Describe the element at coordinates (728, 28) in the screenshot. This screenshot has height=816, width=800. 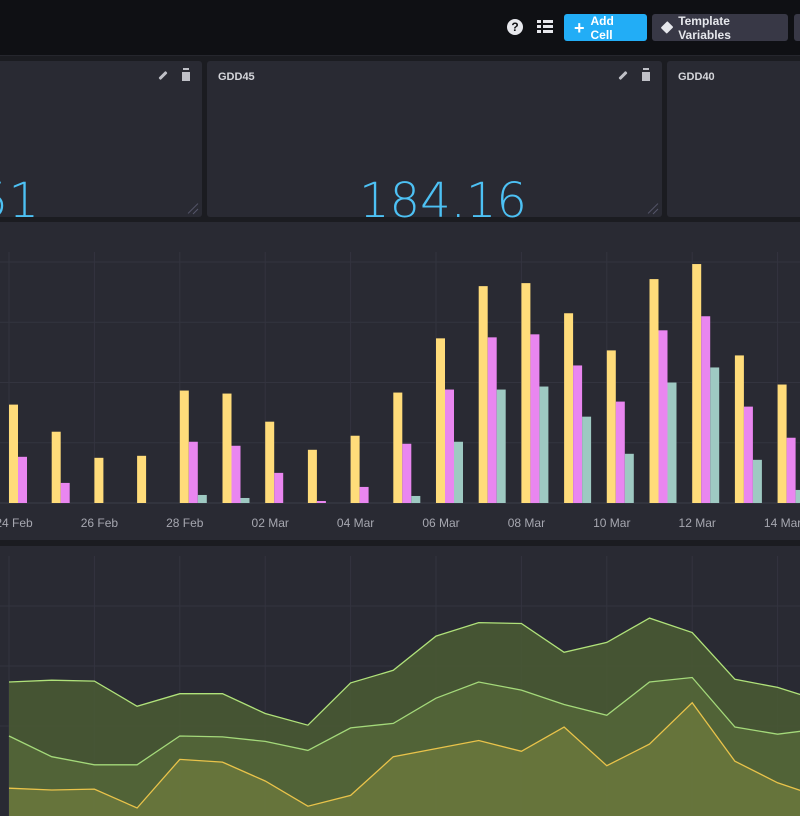
I see `template-variables-label: Template Variables` at that location.